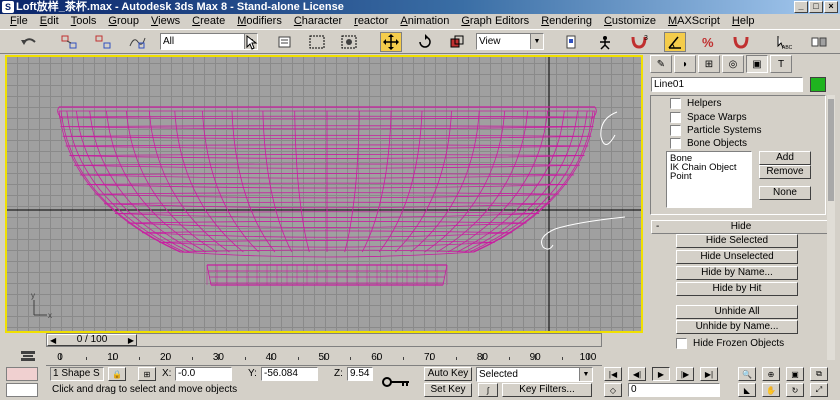 This screenshot has height=400, width=840. Describe the element at coordinates (84, 21) in the screenshot. I see `menu-tools: Tools` at that location.